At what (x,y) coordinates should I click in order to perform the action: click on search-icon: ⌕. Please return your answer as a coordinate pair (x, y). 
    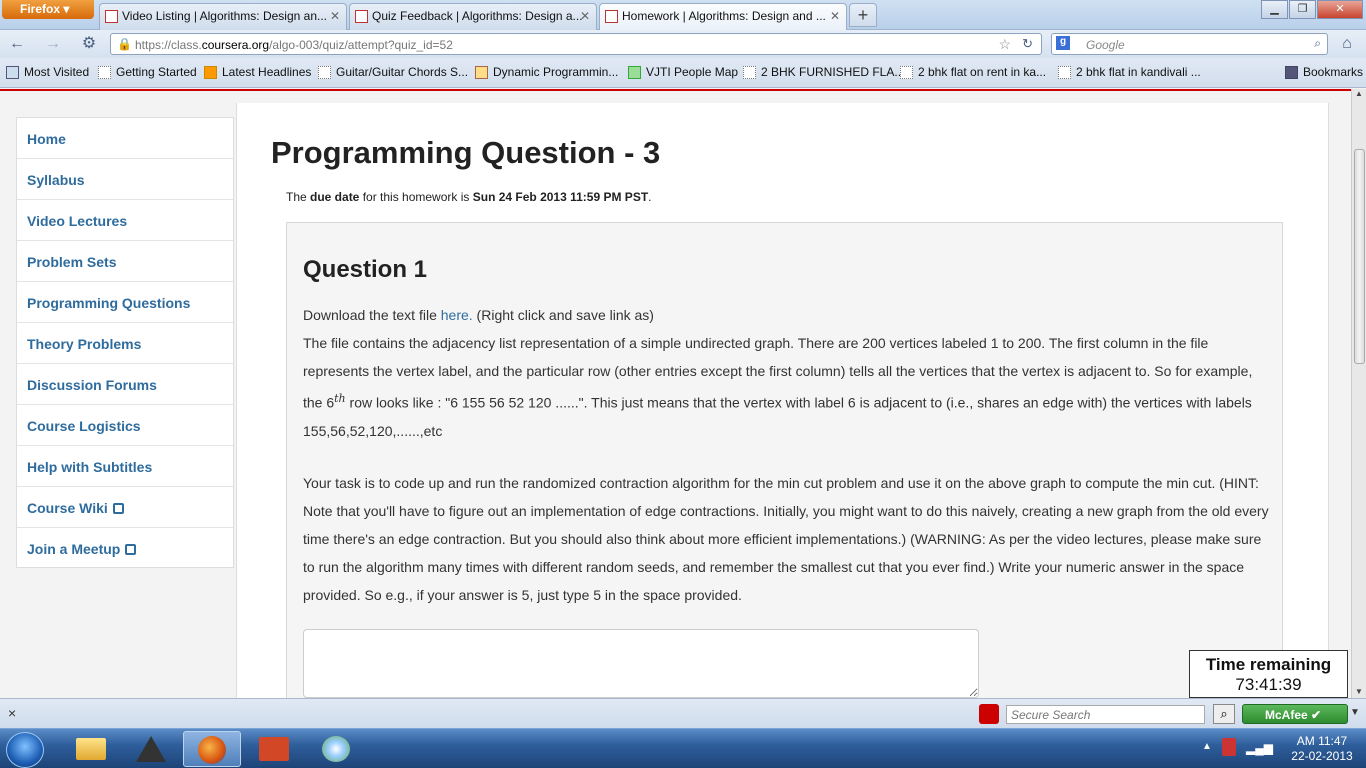
    Looking at the image, I should click on (1317, 43).